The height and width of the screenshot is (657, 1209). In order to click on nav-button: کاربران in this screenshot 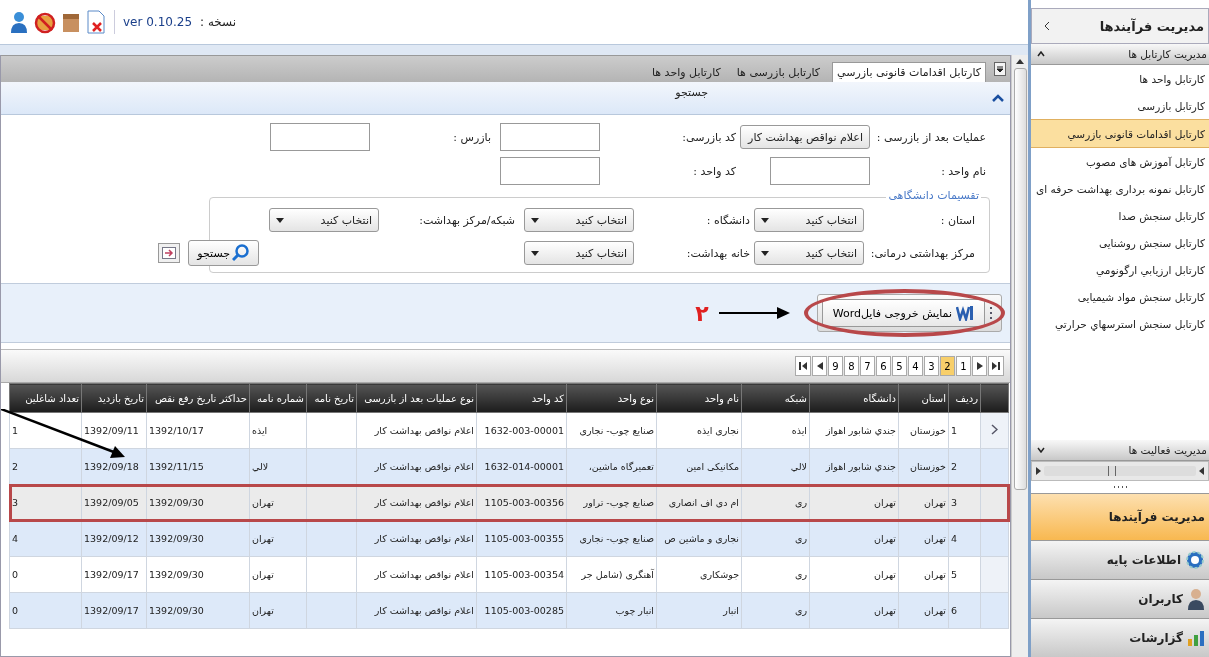, I will do `click(1120, 598)`.